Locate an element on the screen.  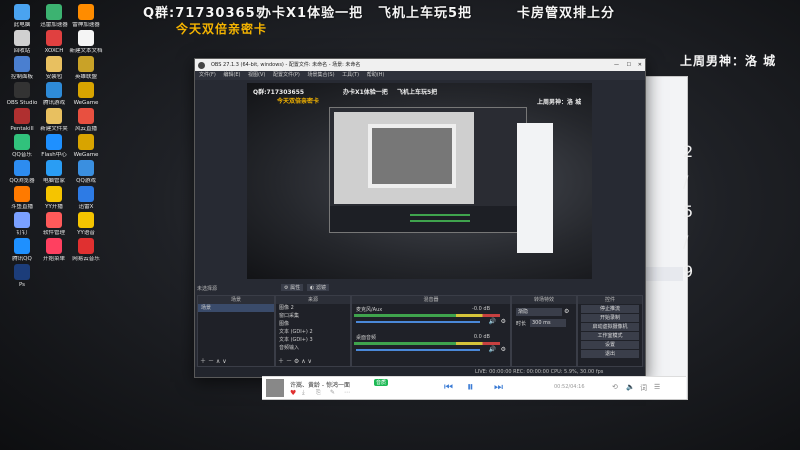
desktop-icon: 电脑管家 is located at coordinates (54, 172).